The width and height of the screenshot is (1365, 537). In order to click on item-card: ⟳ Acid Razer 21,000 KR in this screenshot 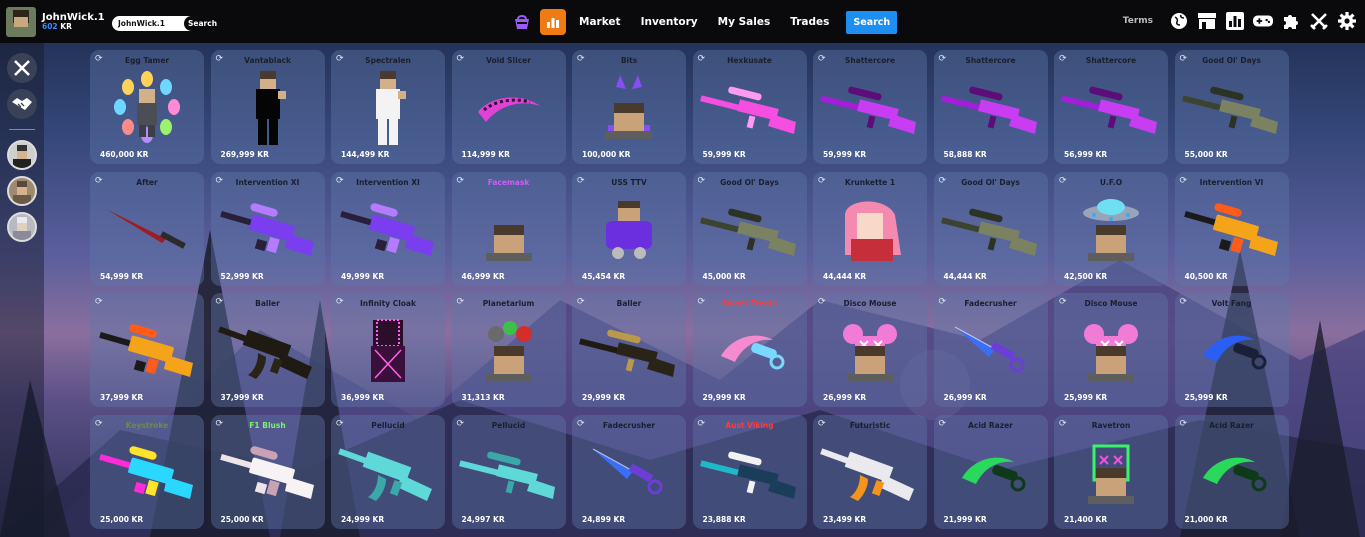, I will do `click(1231, 471)`.